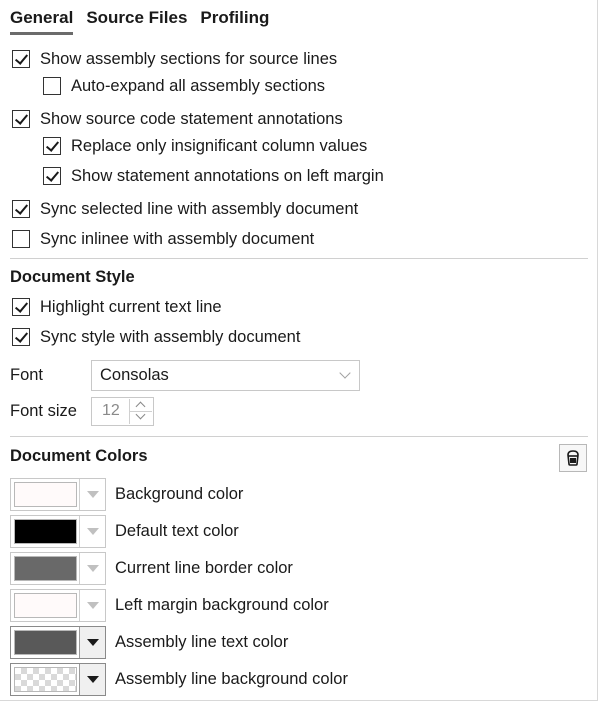  Describe the element at coordinates (131, 306) in the screenshot. I see `option-label: Highlight current text line` at that location.